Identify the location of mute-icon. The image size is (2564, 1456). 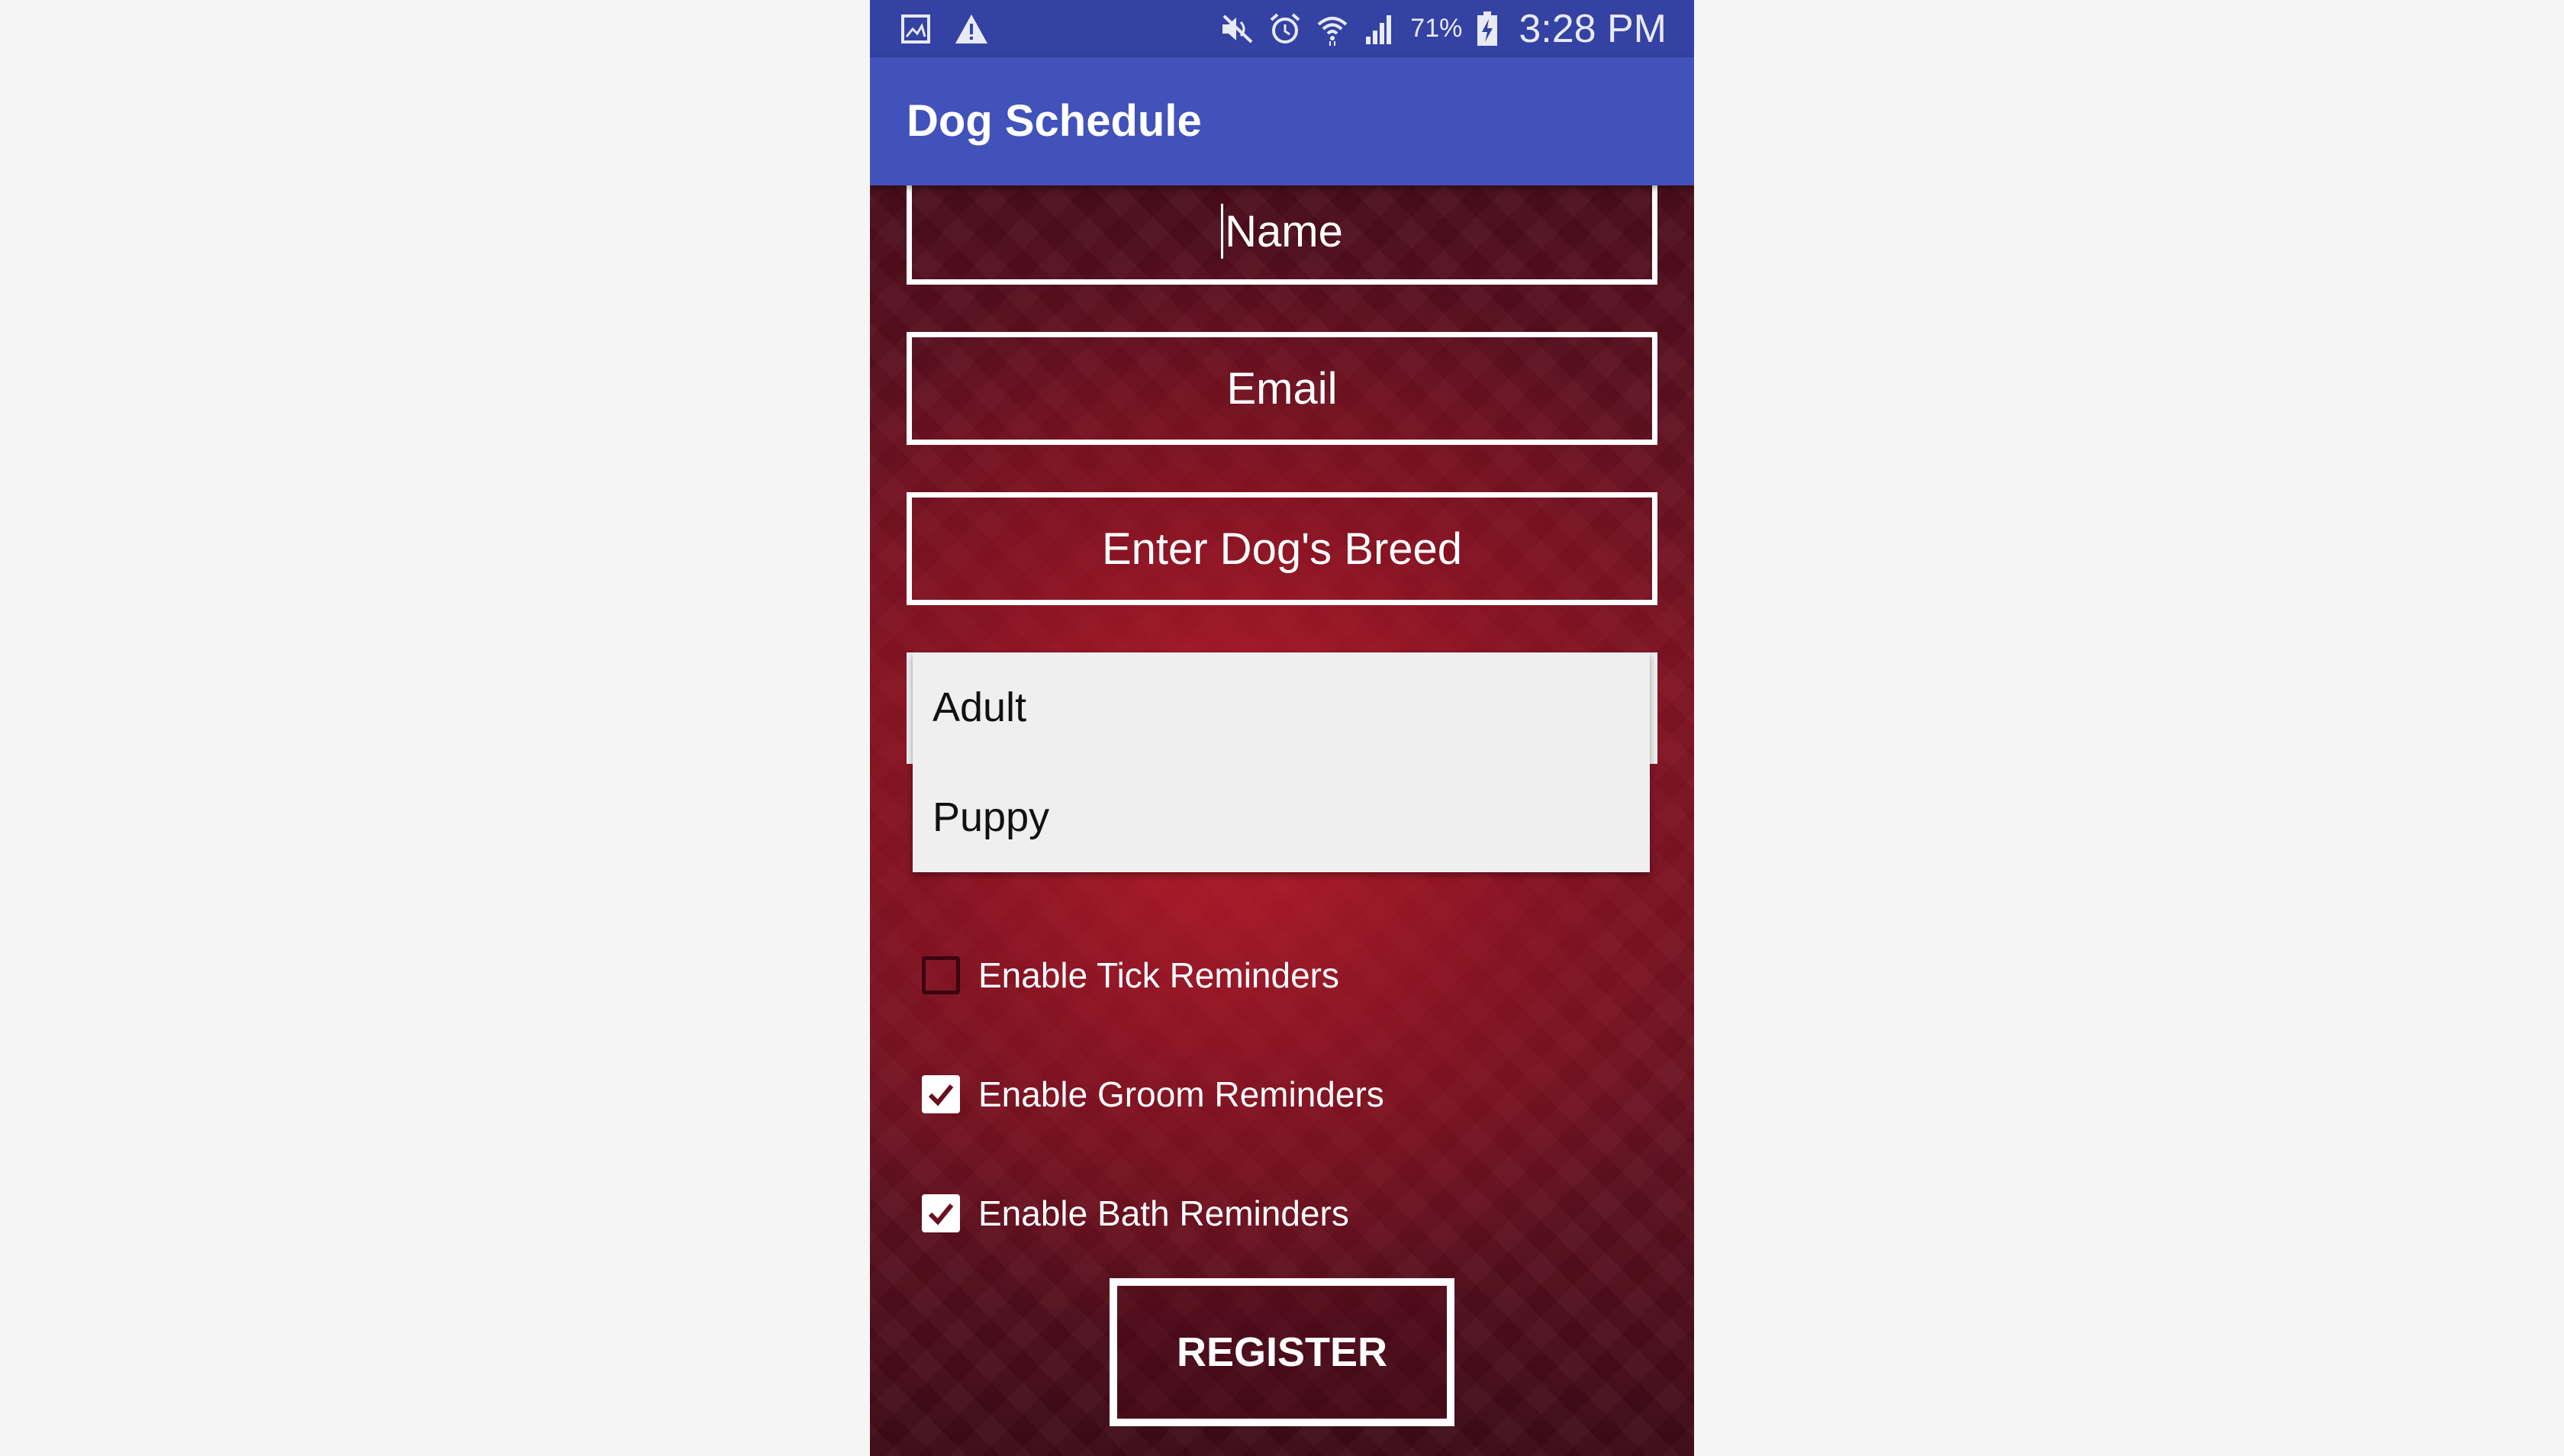
(1237, 29).